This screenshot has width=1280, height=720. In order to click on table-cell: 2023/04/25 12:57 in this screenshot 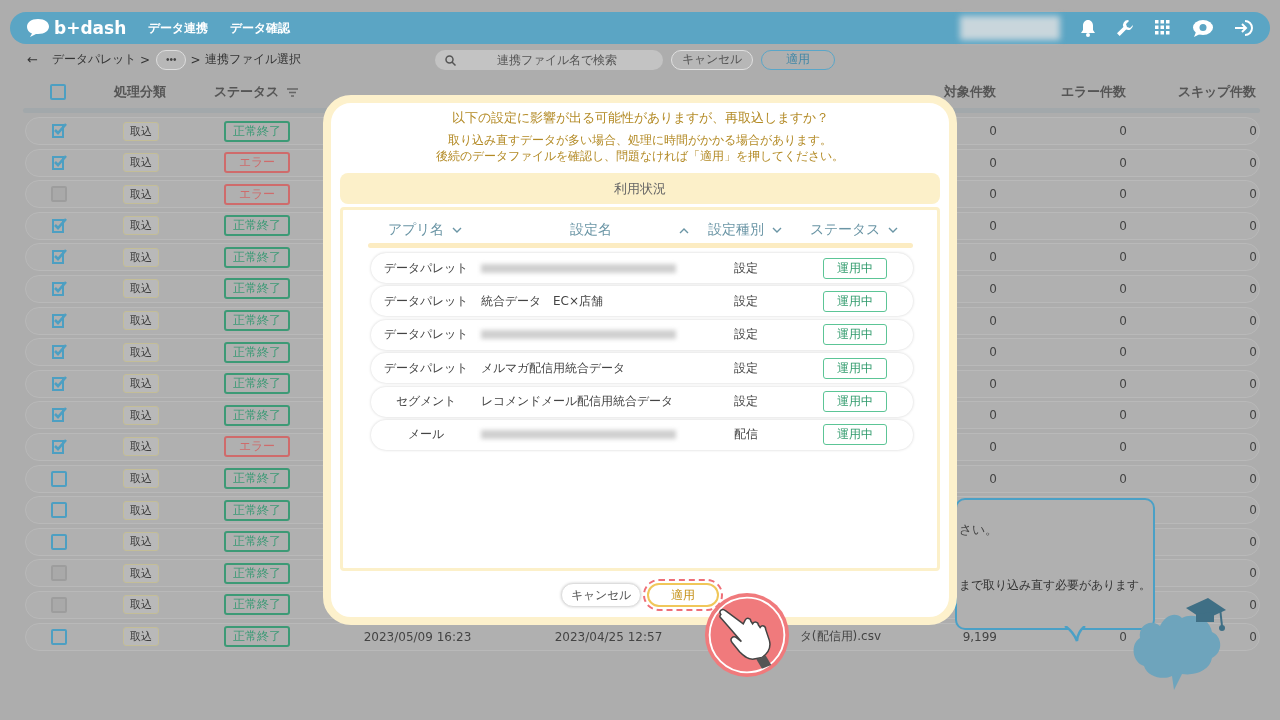, I will do `click(608, 636)`.